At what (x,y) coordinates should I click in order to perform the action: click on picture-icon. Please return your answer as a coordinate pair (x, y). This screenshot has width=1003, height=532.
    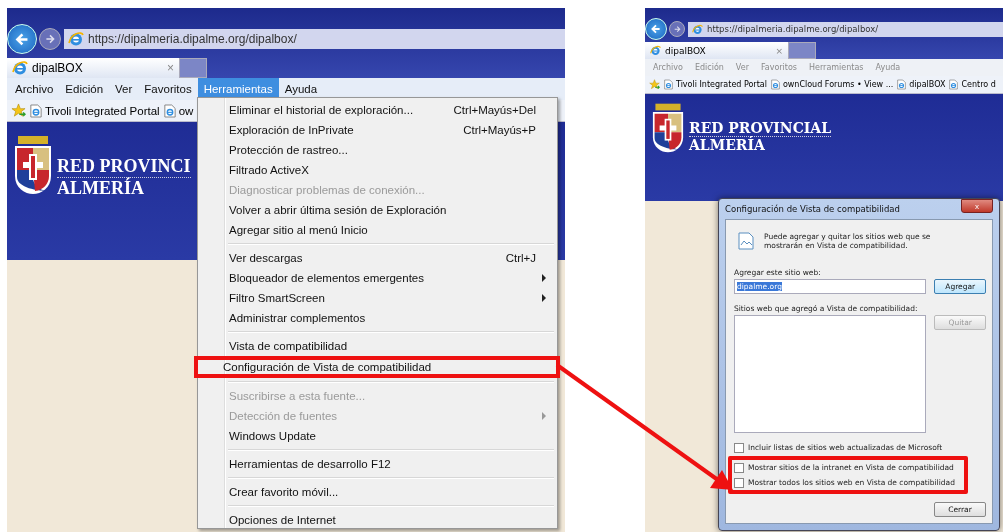
    Looking at the image, I should click on (746, 241).